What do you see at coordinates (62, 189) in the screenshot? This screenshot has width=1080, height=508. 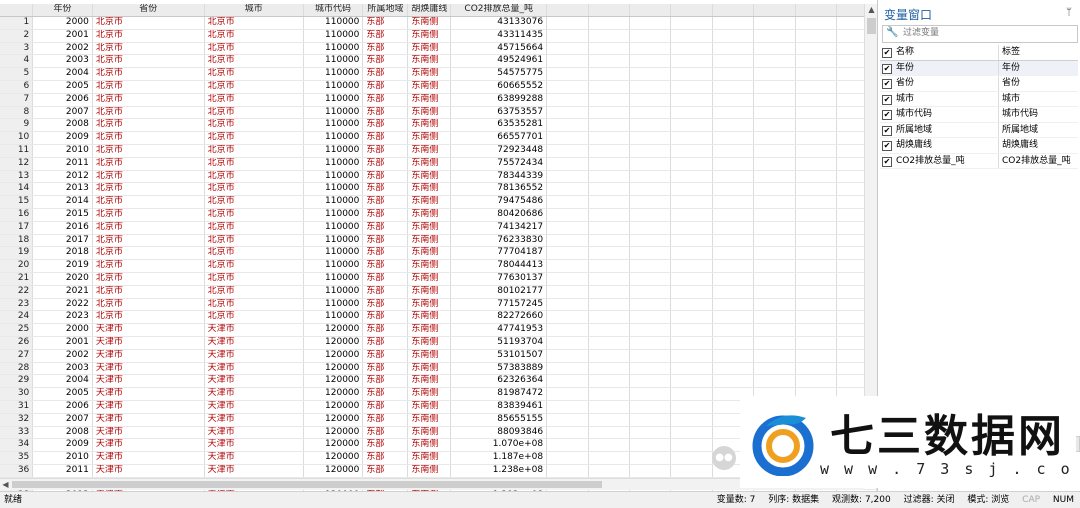 I see `table-cell: 2013` at bounding box center [62, 189].